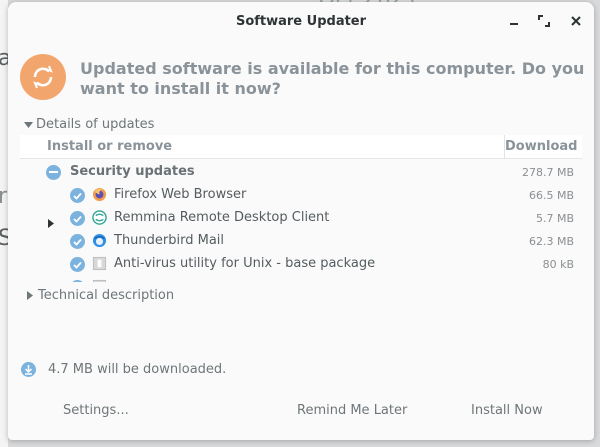 The height and width of the screenshot is (447, 600). Describe the element at coordinates (28, 369) in the screenshot. I see `download-icon` at that location.